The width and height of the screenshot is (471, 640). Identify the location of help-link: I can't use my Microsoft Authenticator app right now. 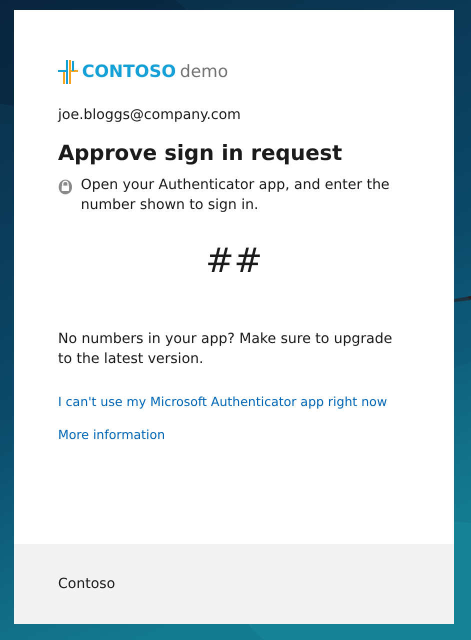
(223, 401).